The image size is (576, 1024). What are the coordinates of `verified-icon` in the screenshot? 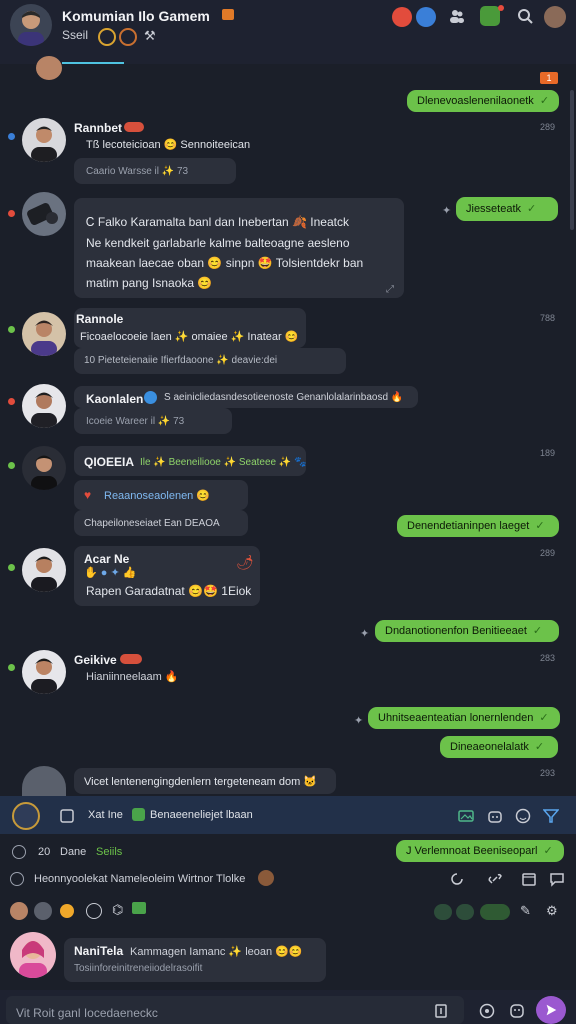 It's located at (150, 397).